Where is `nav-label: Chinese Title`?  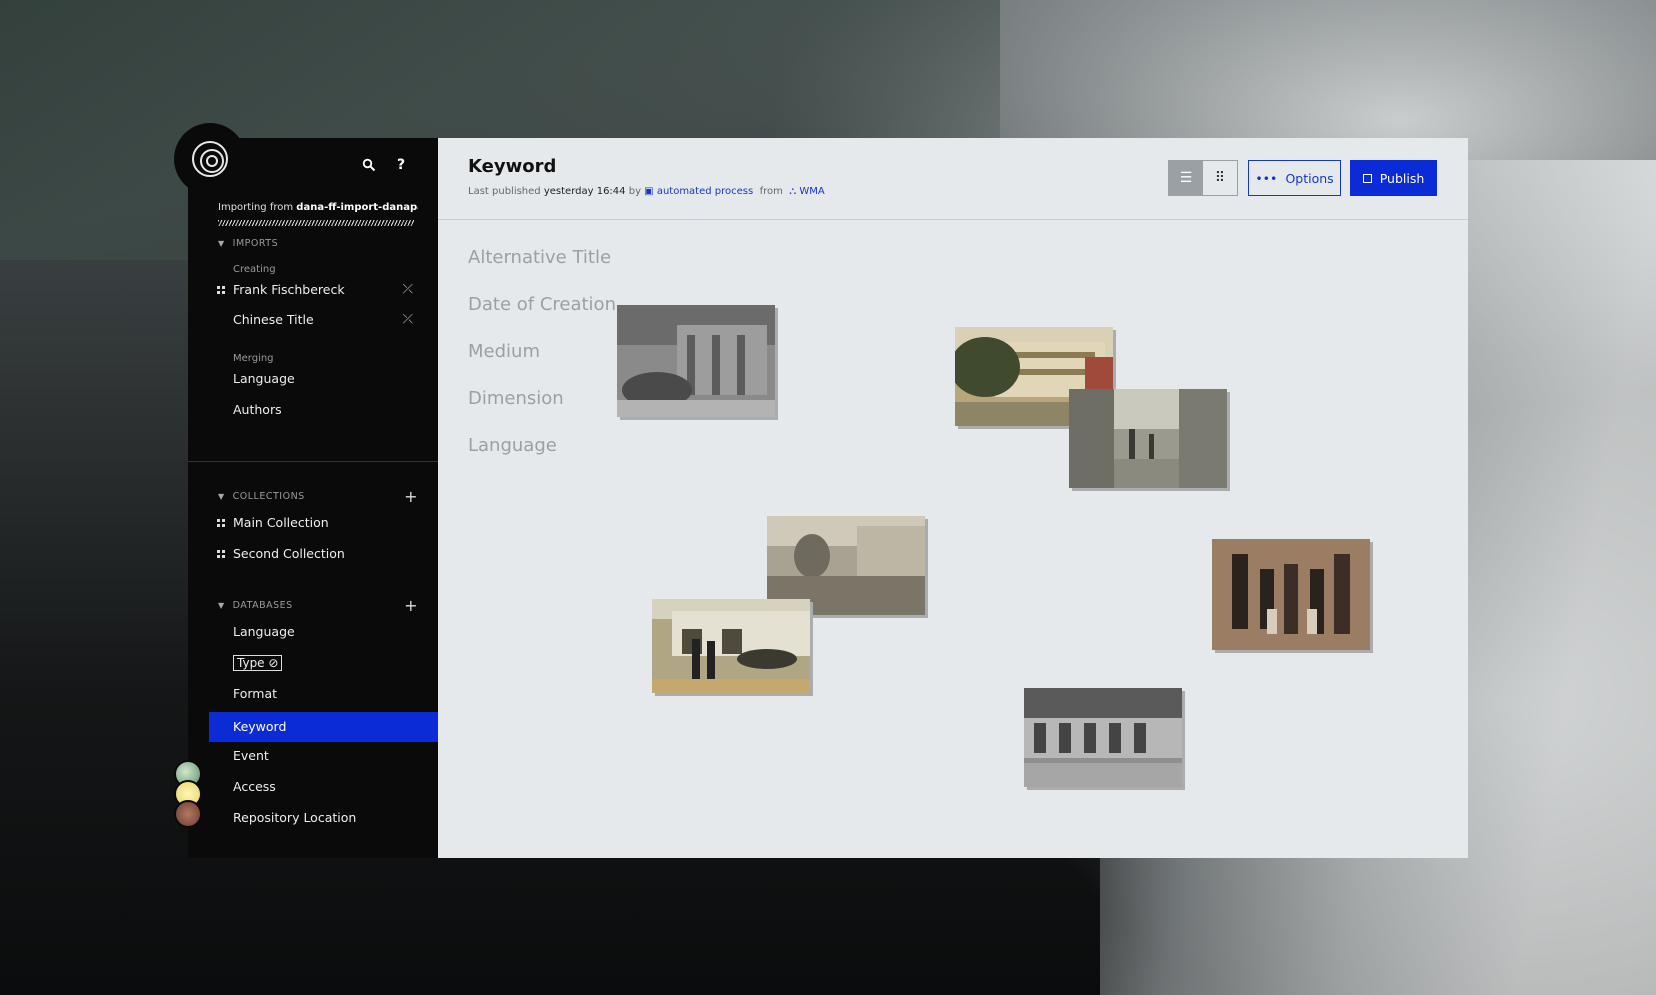
nav-label: Chinese Title is located at coordinates (273, 319).